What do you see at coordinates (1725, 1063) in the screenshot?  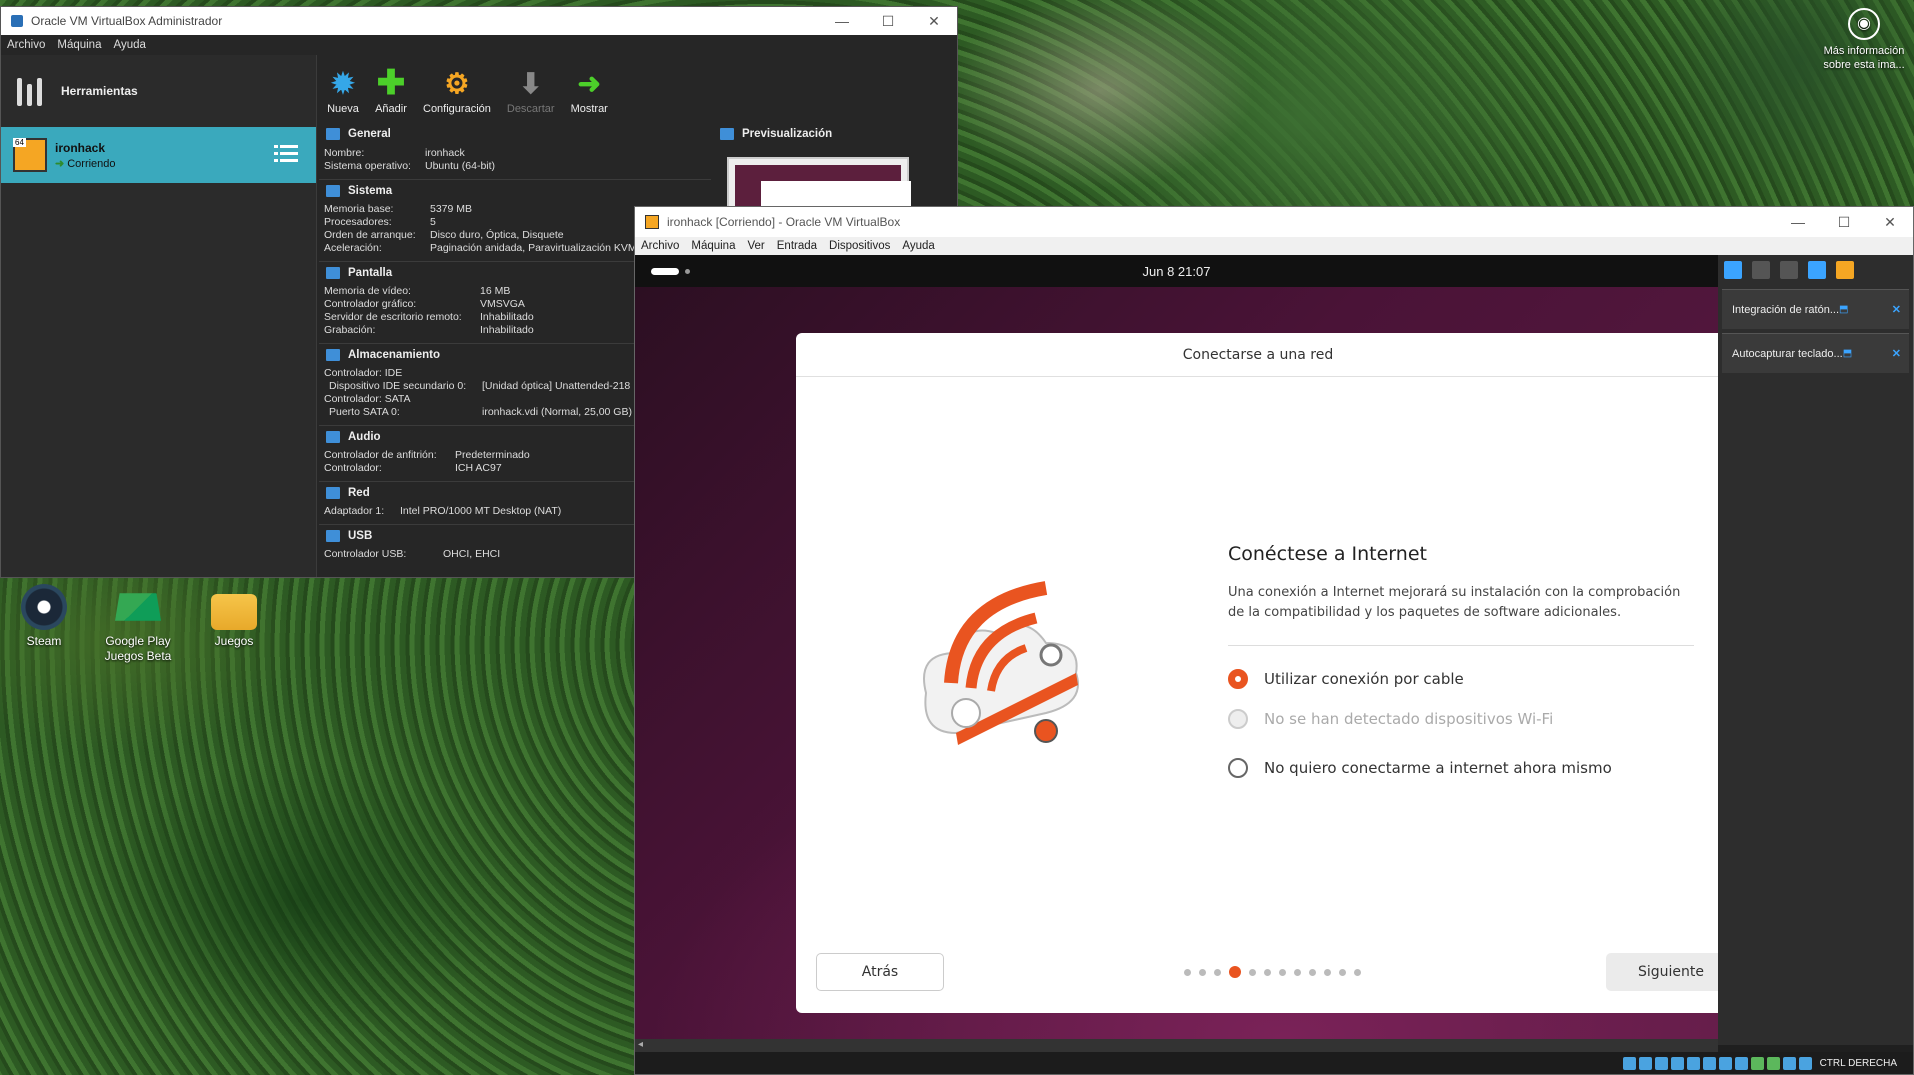 I see `display-icon` at bounding box center [1725, 1063].